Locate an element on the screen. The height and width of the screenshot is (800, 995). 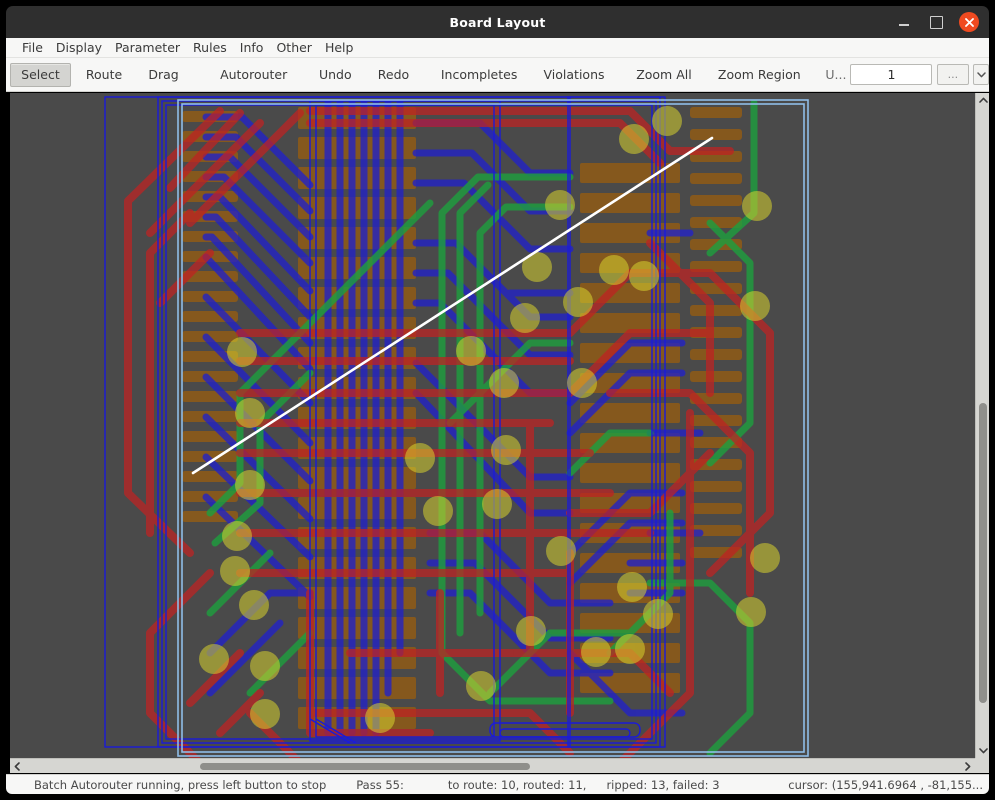
chevron-right-icon is located at coordinates (968, 766).